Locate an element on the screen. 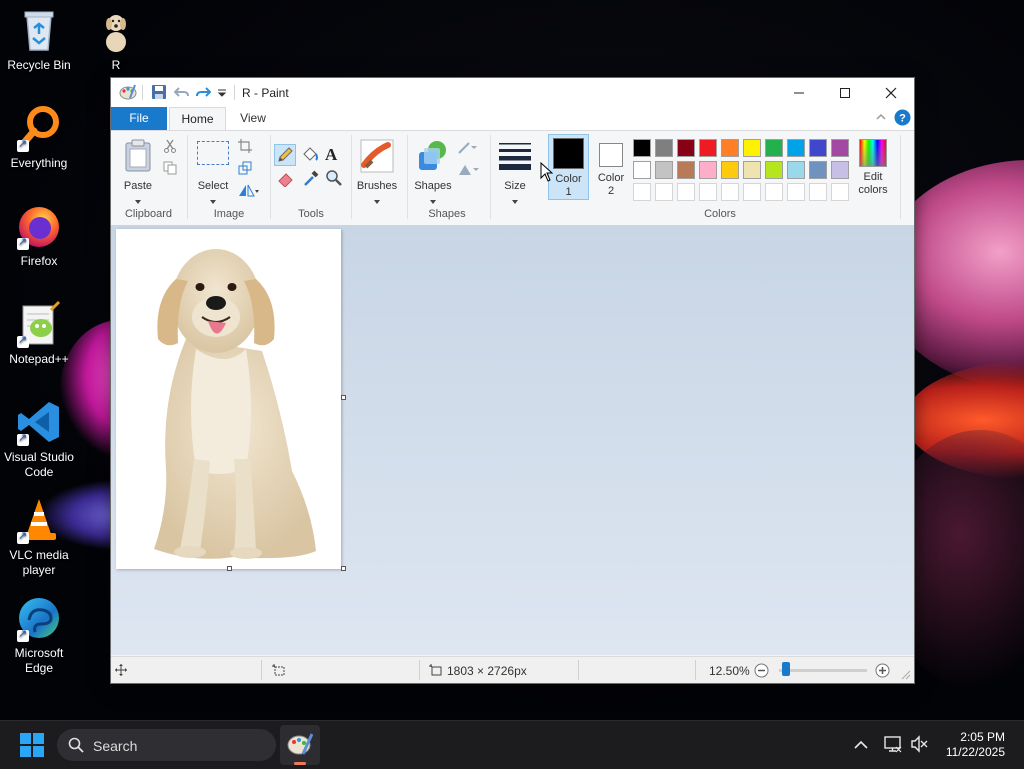  tab-file: File is located at coordinates (139, 118).